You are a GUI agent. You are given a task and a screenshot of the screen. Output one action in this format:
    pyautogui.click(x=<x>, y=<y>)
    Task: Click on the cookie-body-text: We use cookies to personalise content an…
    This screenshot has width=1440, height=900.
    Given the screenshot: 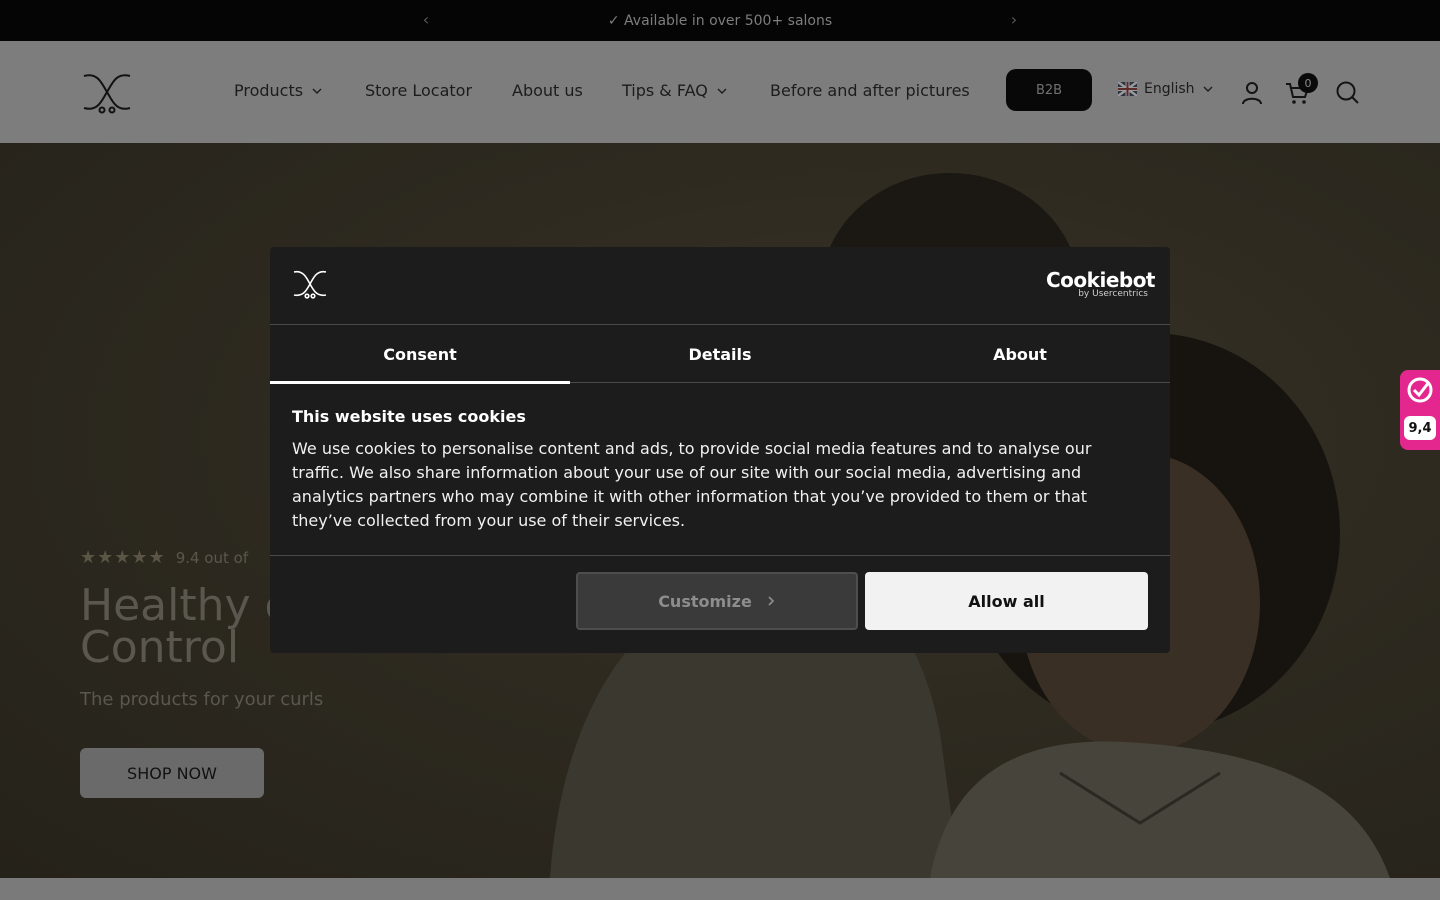 What is the action you would take?
    pyautogui.click(x=692, y=484)
    